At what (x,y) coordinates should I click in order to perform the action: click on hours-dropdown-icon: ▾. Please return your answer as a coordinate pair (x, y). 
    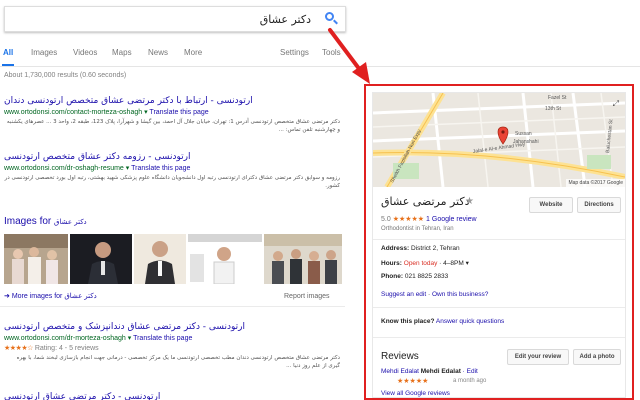
    Looking at the image, I should click on (467, 263).